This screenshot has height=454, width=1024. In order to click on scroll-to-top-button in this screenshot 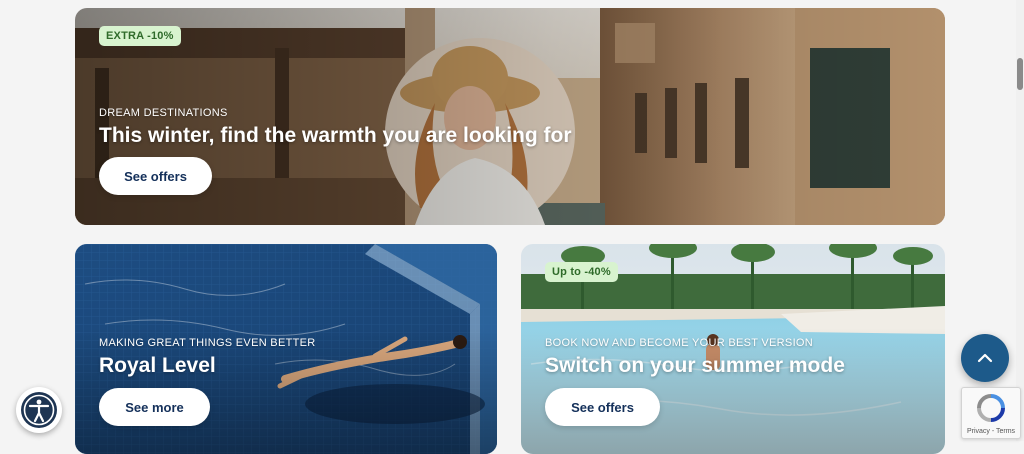, I will do `click(985, 358)`.